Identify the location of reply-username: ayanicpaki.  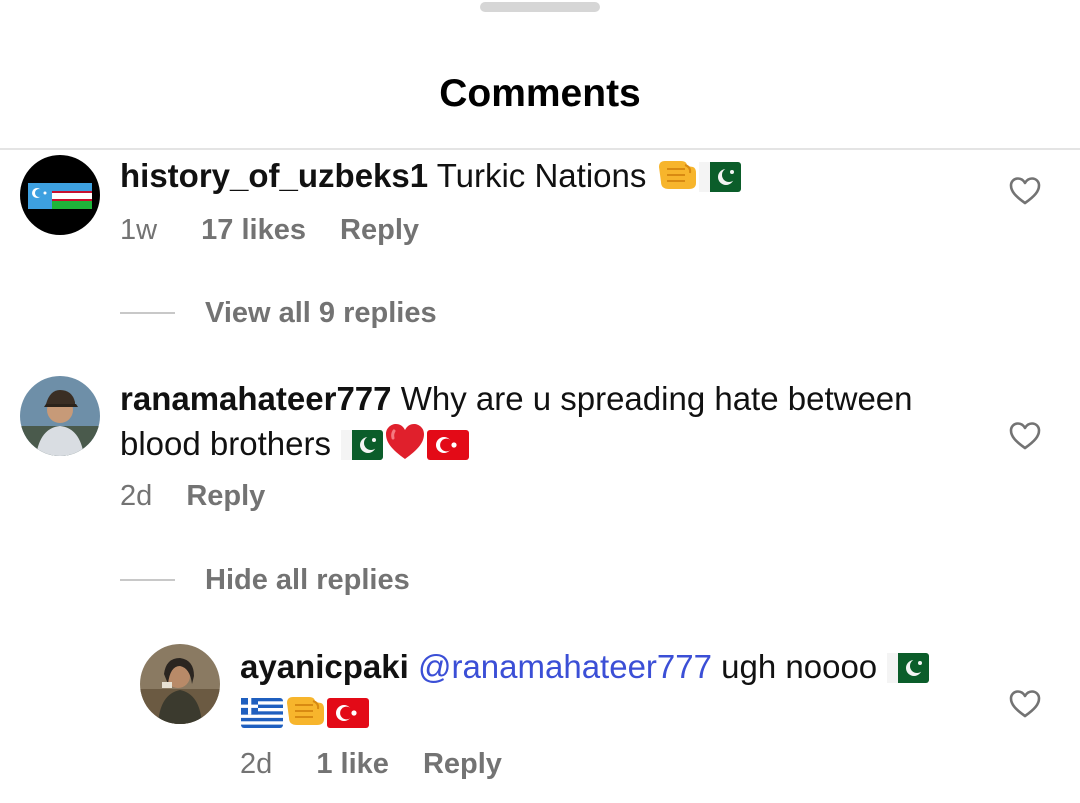
(324, 666).